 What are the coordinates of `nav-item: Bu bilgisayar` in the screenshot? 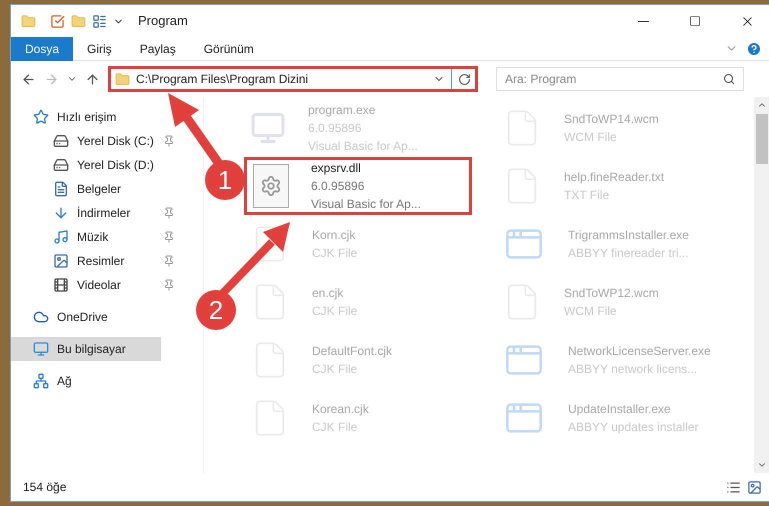 It's located at (86, 349).